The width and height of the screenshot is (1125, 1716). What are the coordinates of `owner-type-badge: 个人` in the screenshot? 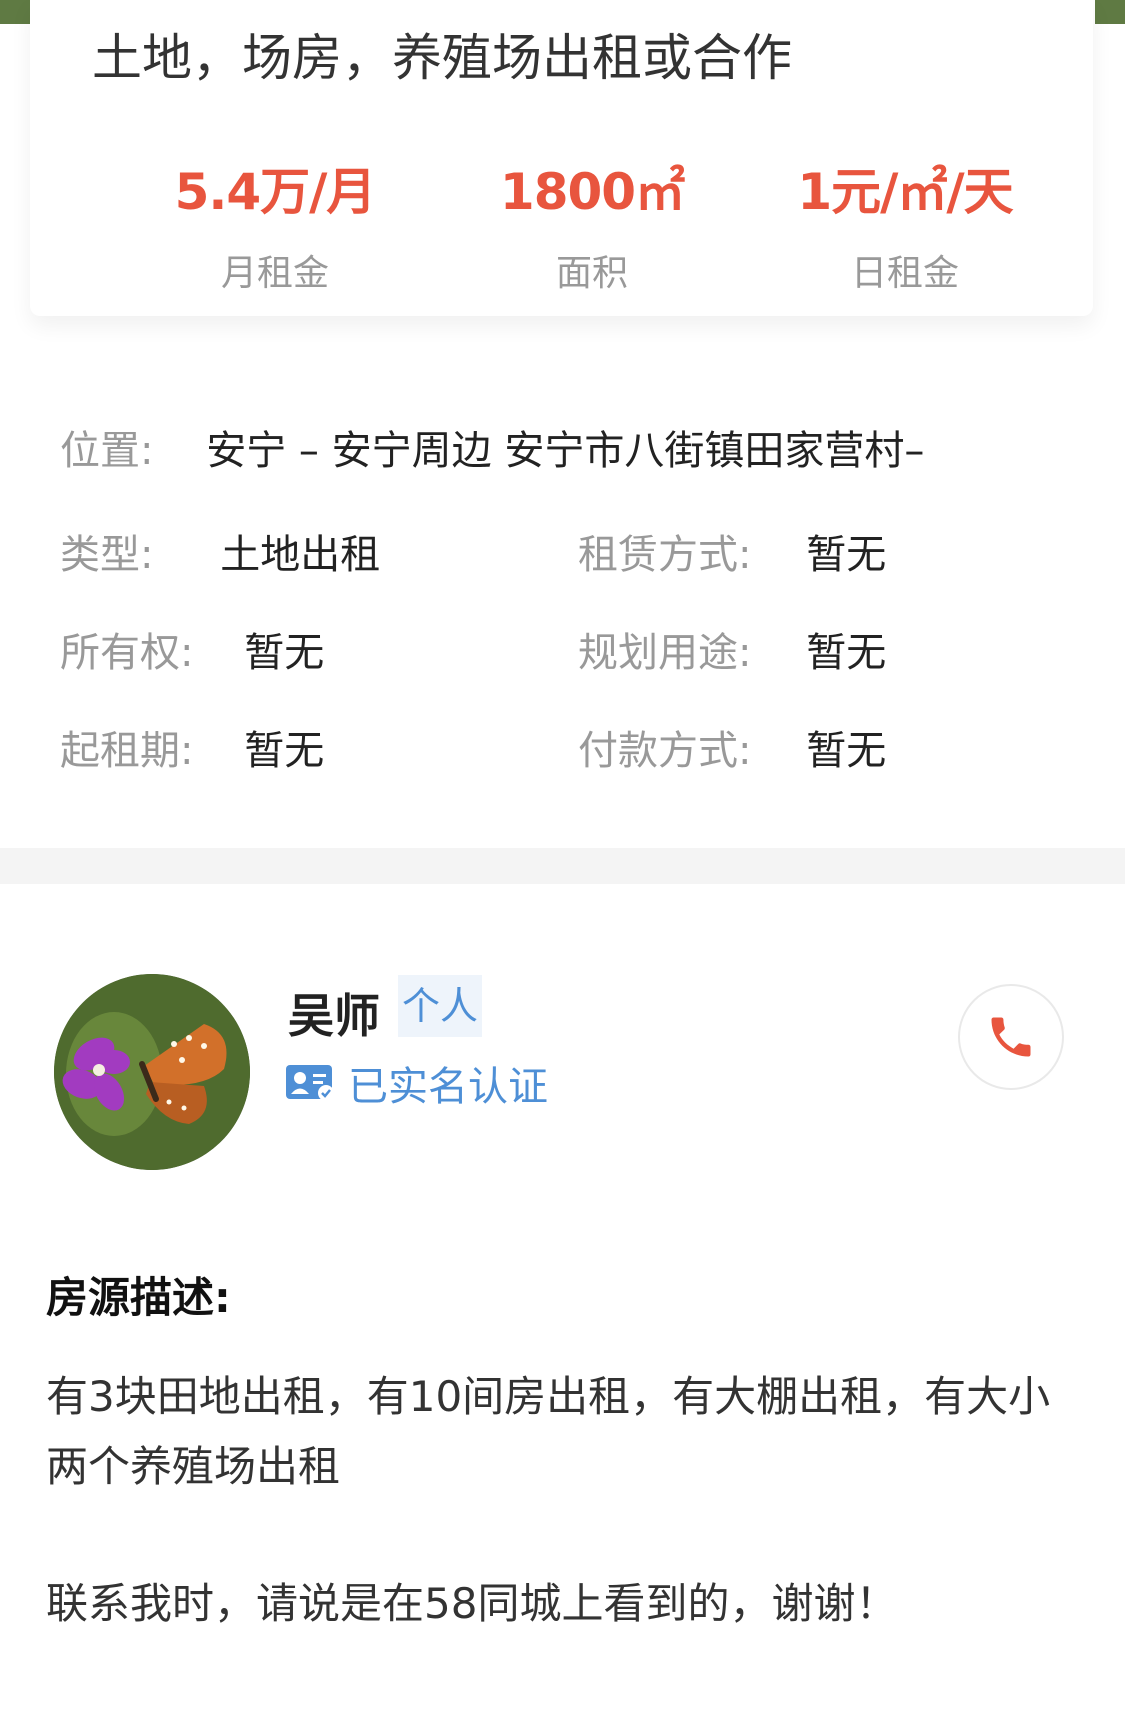 It's located at (440, 1006).